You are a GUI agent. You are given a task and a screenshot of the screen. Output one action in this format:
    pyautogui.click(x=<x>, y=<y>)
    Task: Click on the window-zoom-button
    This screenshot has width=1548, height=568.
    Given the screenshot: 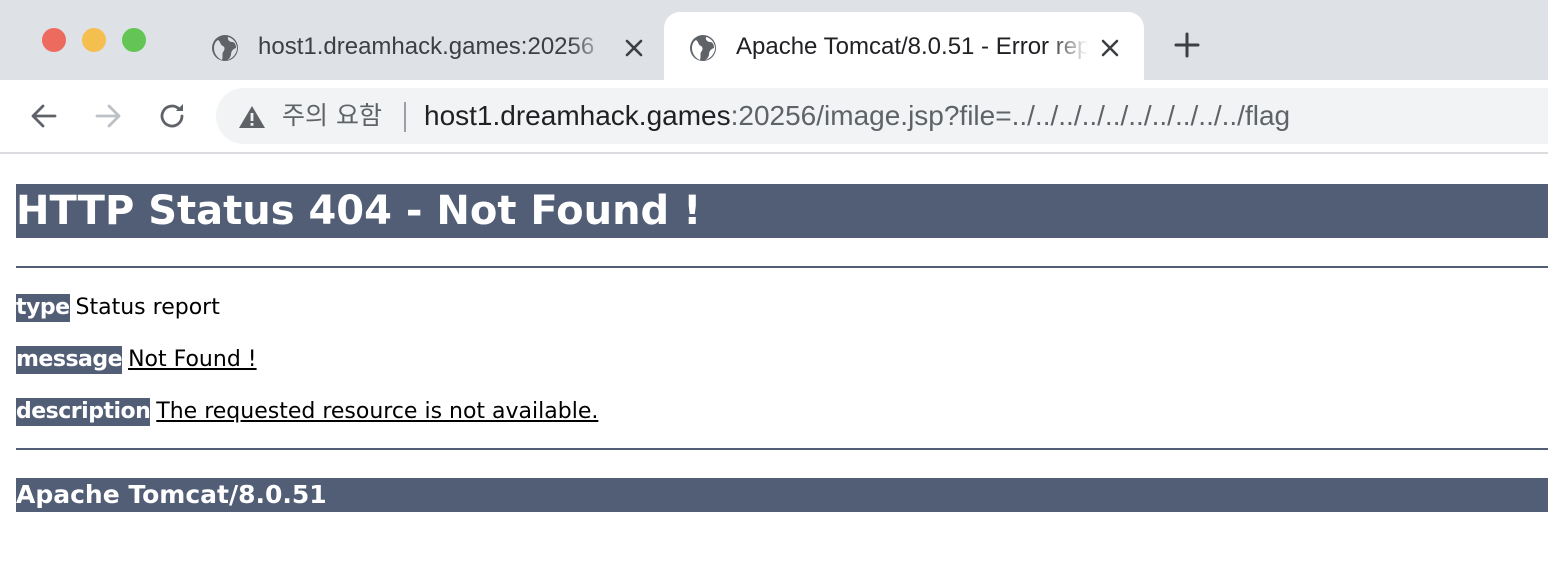 What is the action you would take?
    pyautogui.click(x=134, y=40)
    